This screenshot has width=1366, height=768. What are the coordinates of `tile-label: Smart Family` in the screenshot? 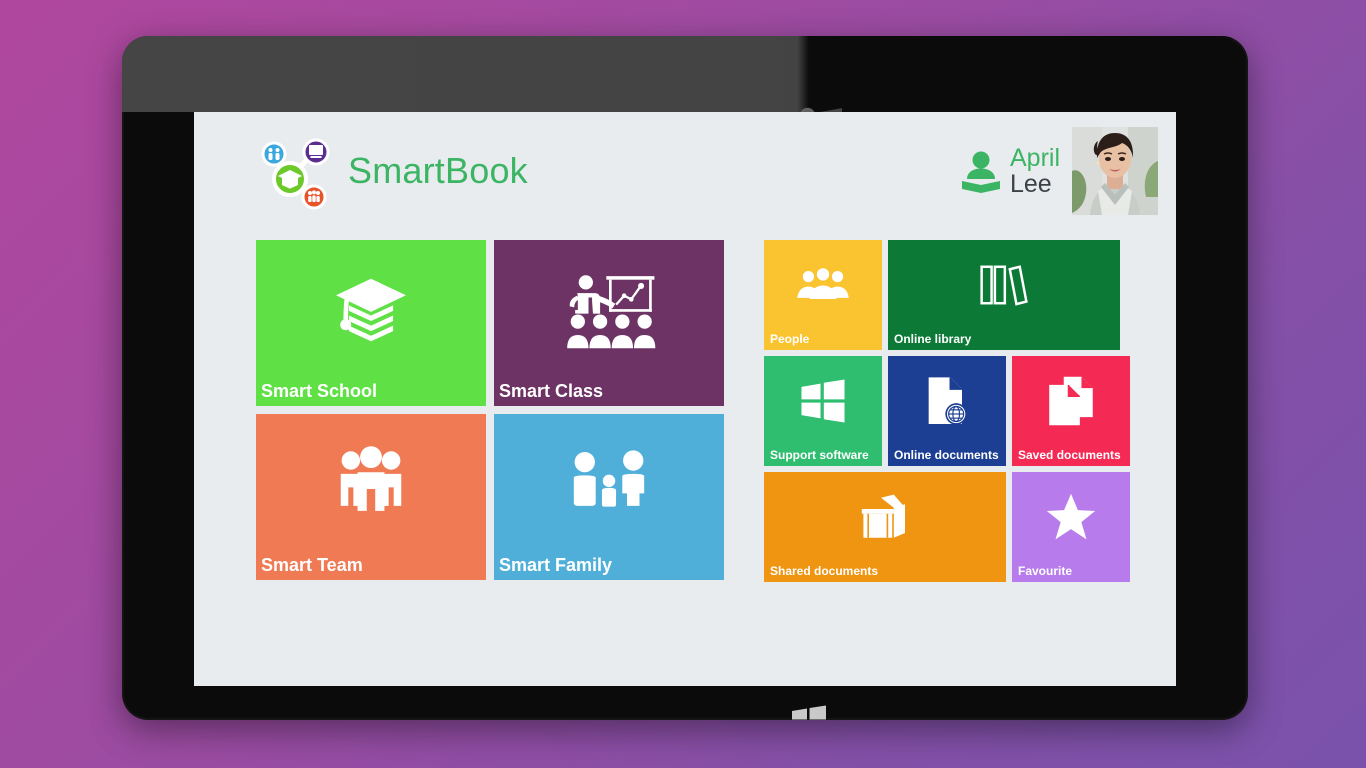 It's located at (556, 565).